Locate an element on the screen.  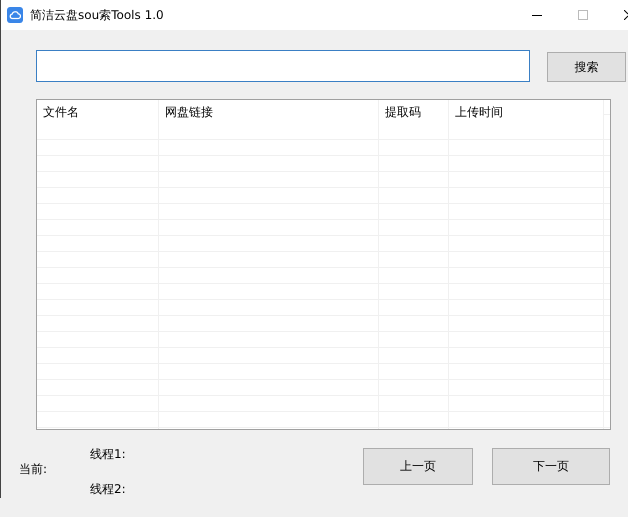
thread-label: 线程1: is located at coordinates (108, 454).